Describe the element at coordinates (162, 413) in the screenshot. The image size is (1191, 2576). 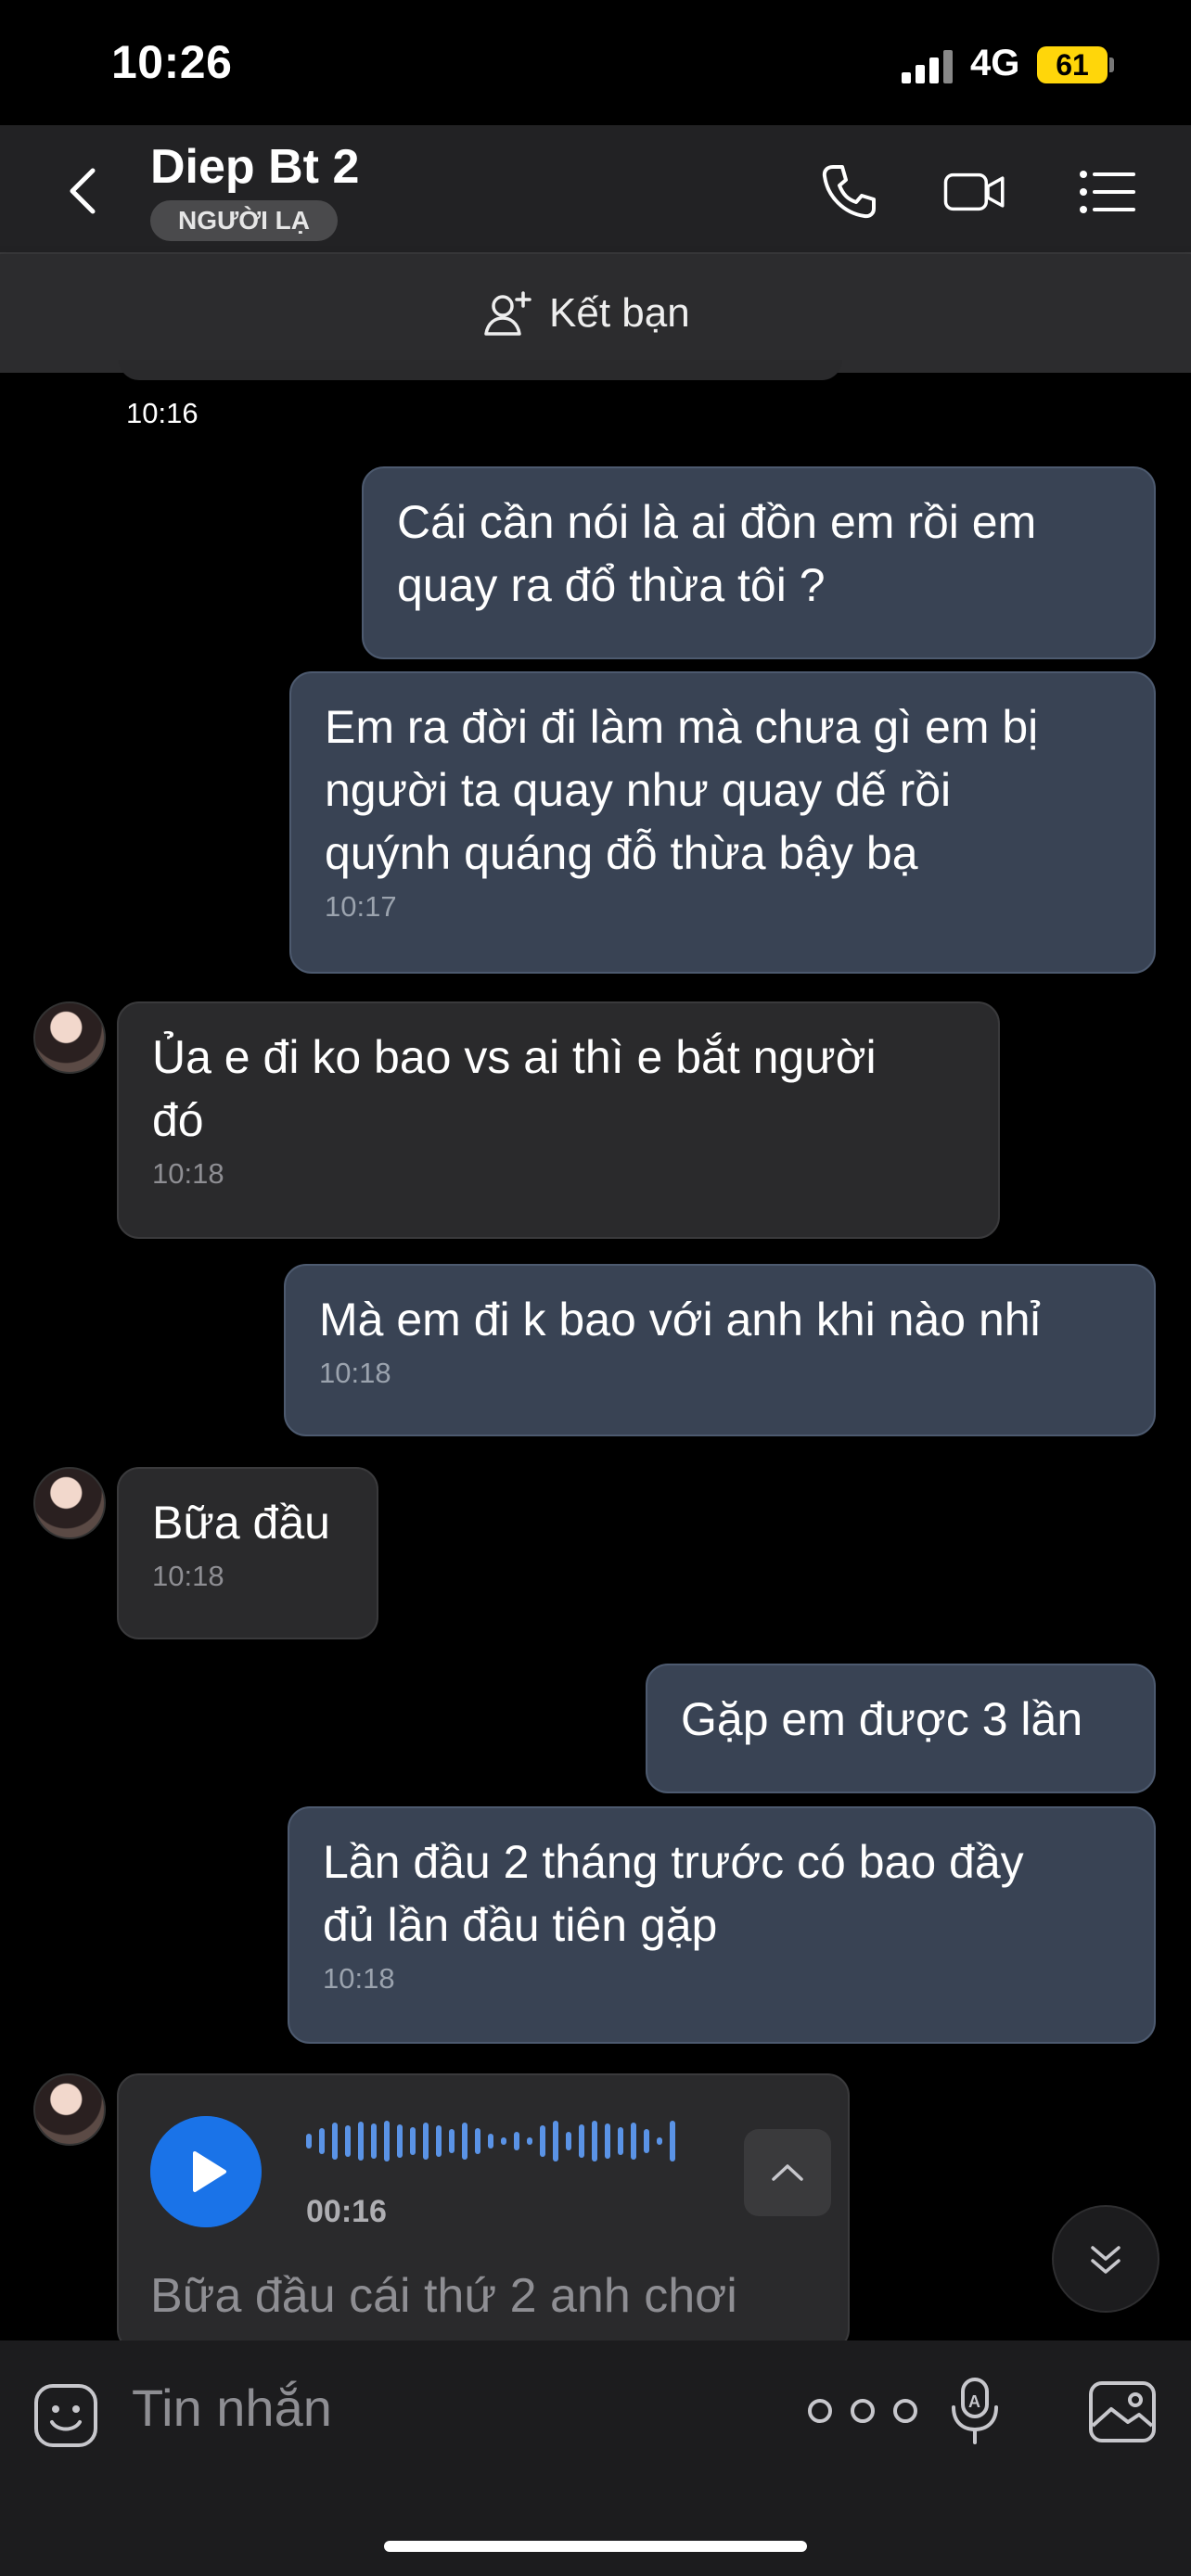
I see `message-time: 10:16` at that location.